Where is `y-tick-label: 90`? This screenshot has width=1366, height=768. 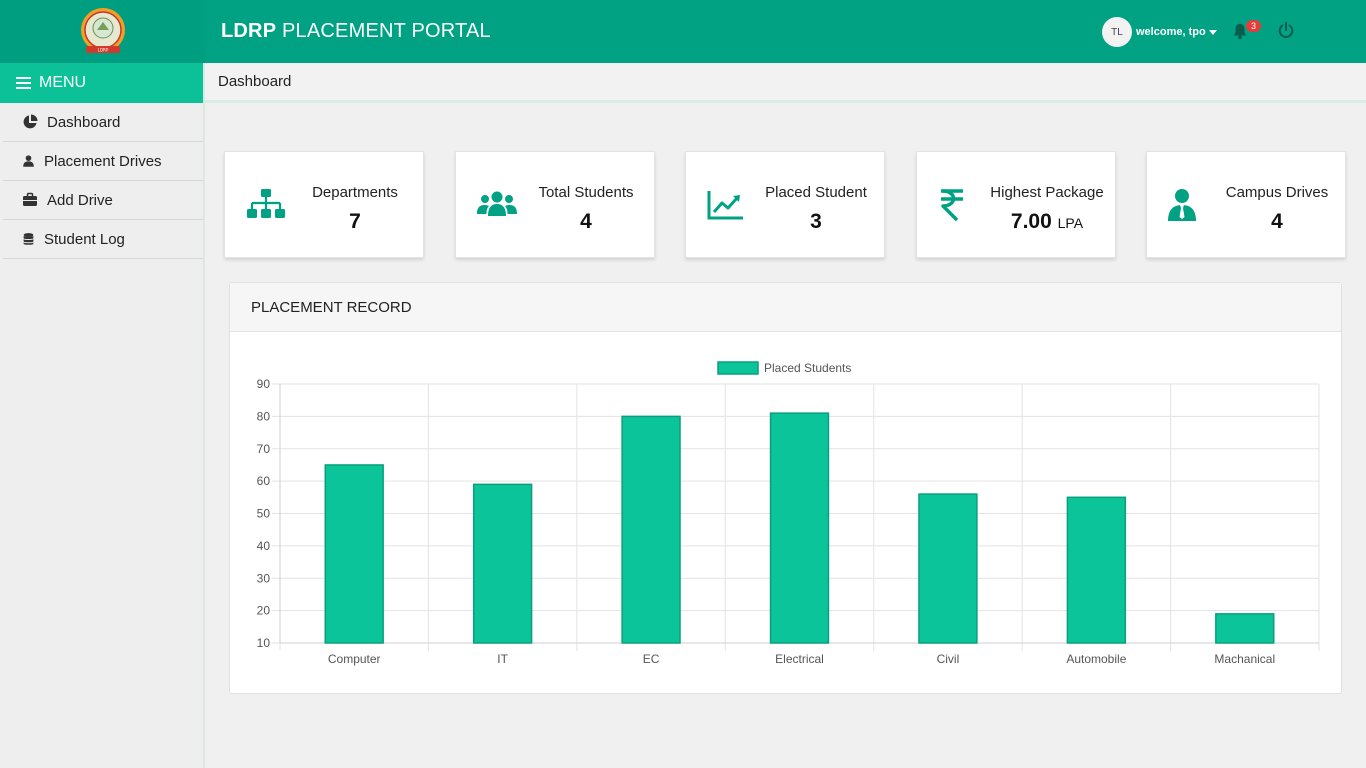
y-tick-label: 90 is located at coordinates (264, 384).